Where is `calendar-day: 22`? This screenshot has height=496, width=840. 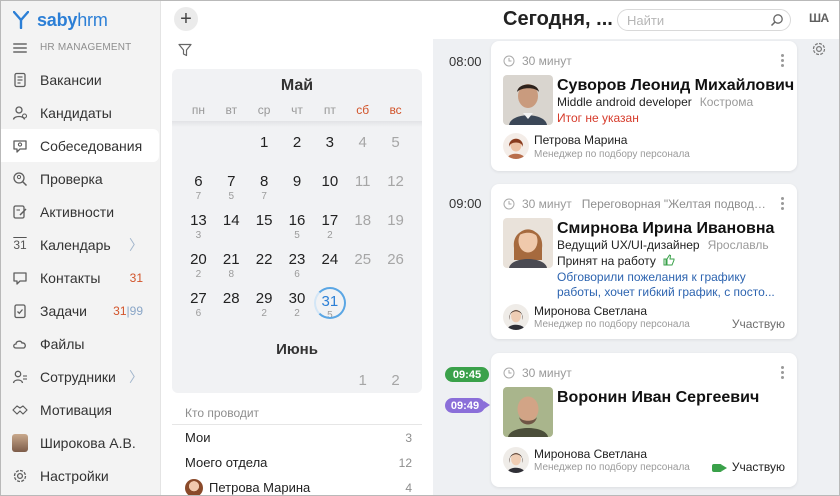 calendar-day: 22 is located at coordinates (264, 267).